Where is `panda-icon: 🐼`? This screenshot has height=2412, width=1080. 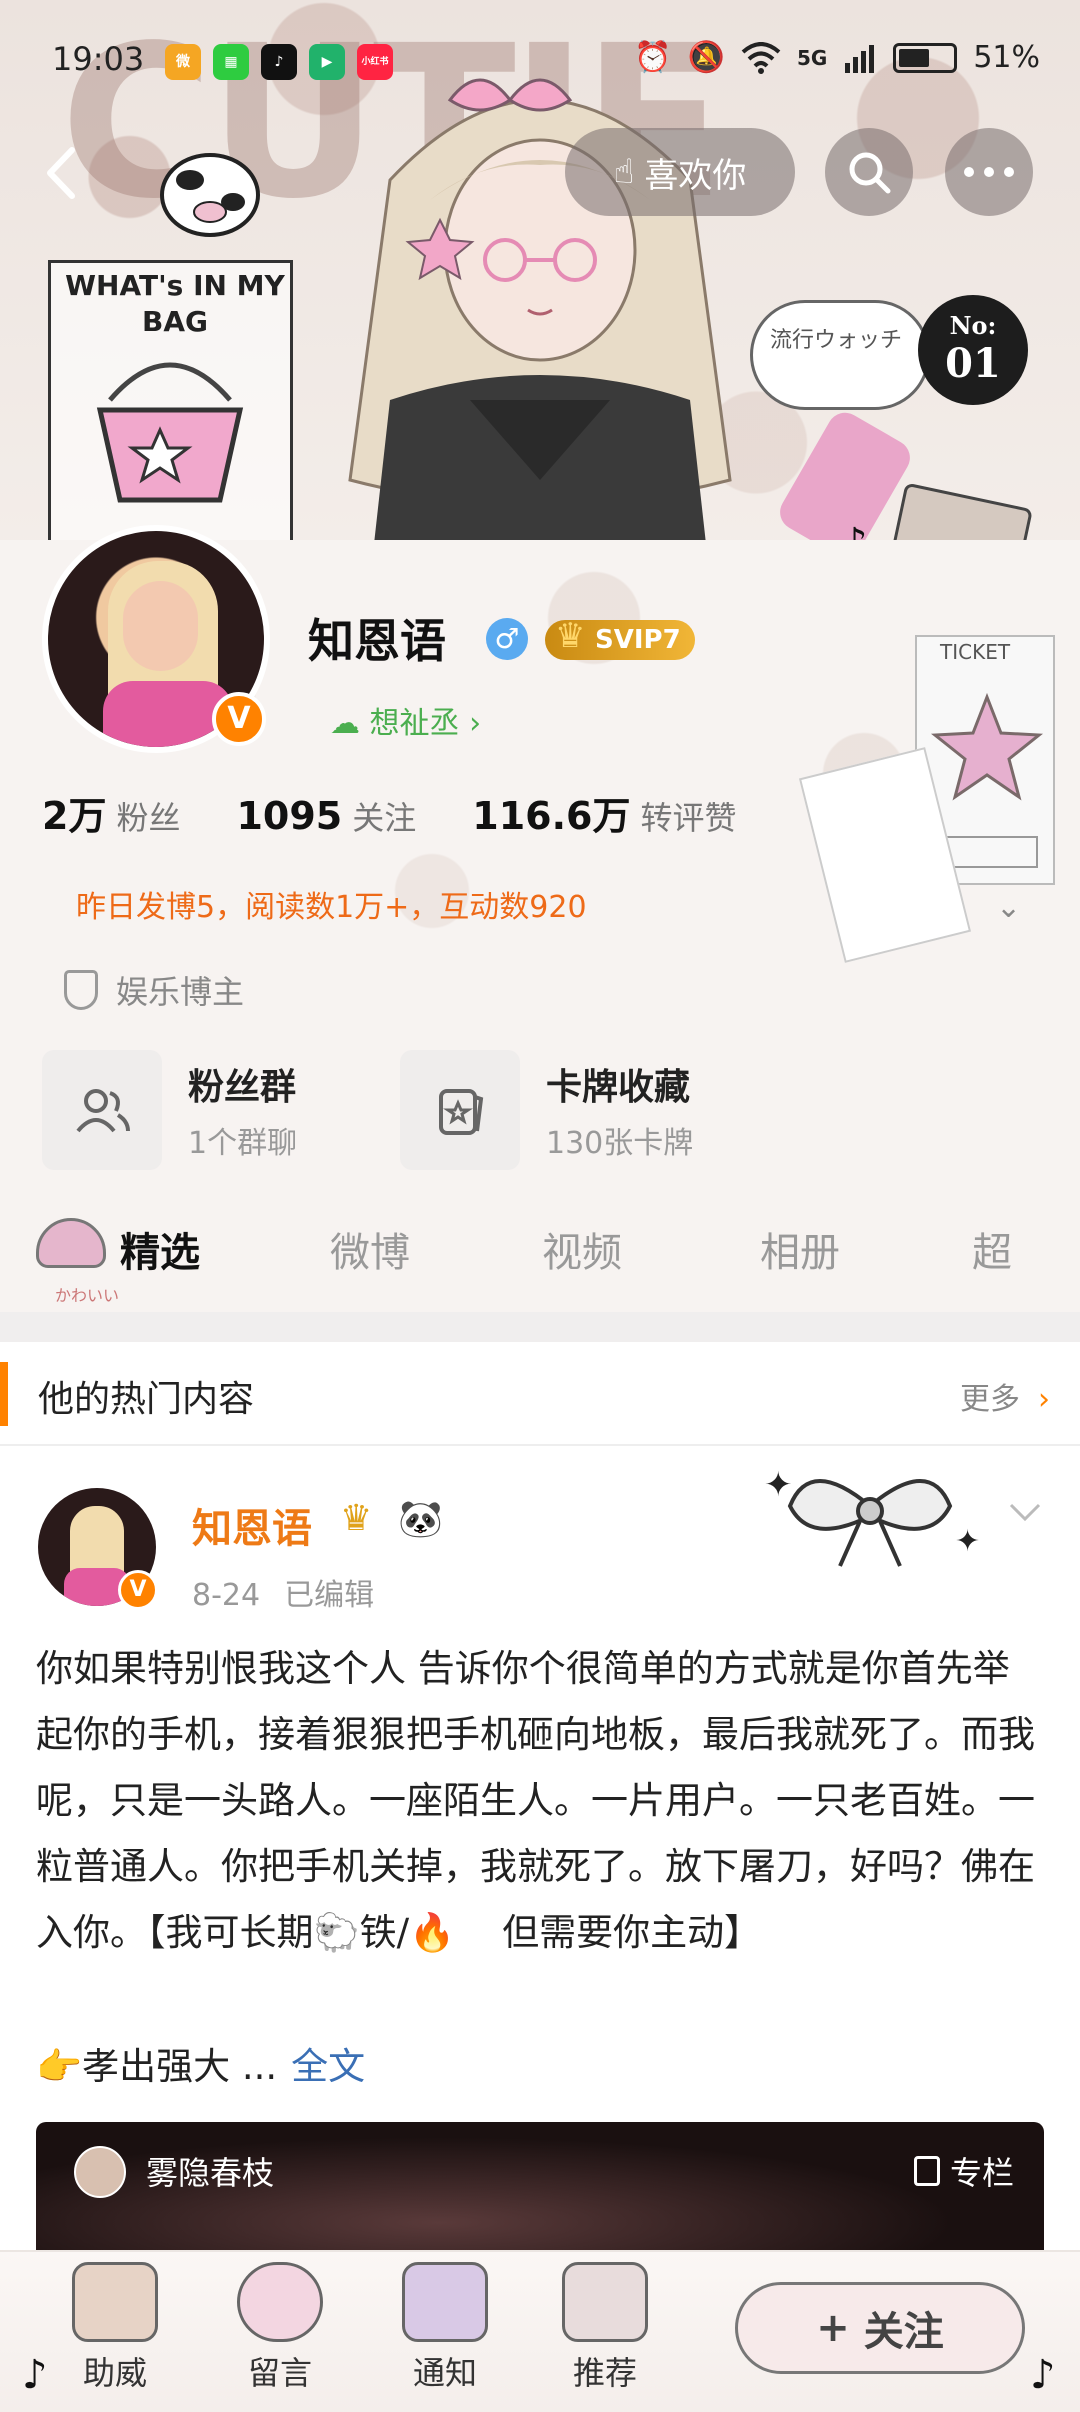 panda-icon: 🐼 is located at coordinates (420, 1519).